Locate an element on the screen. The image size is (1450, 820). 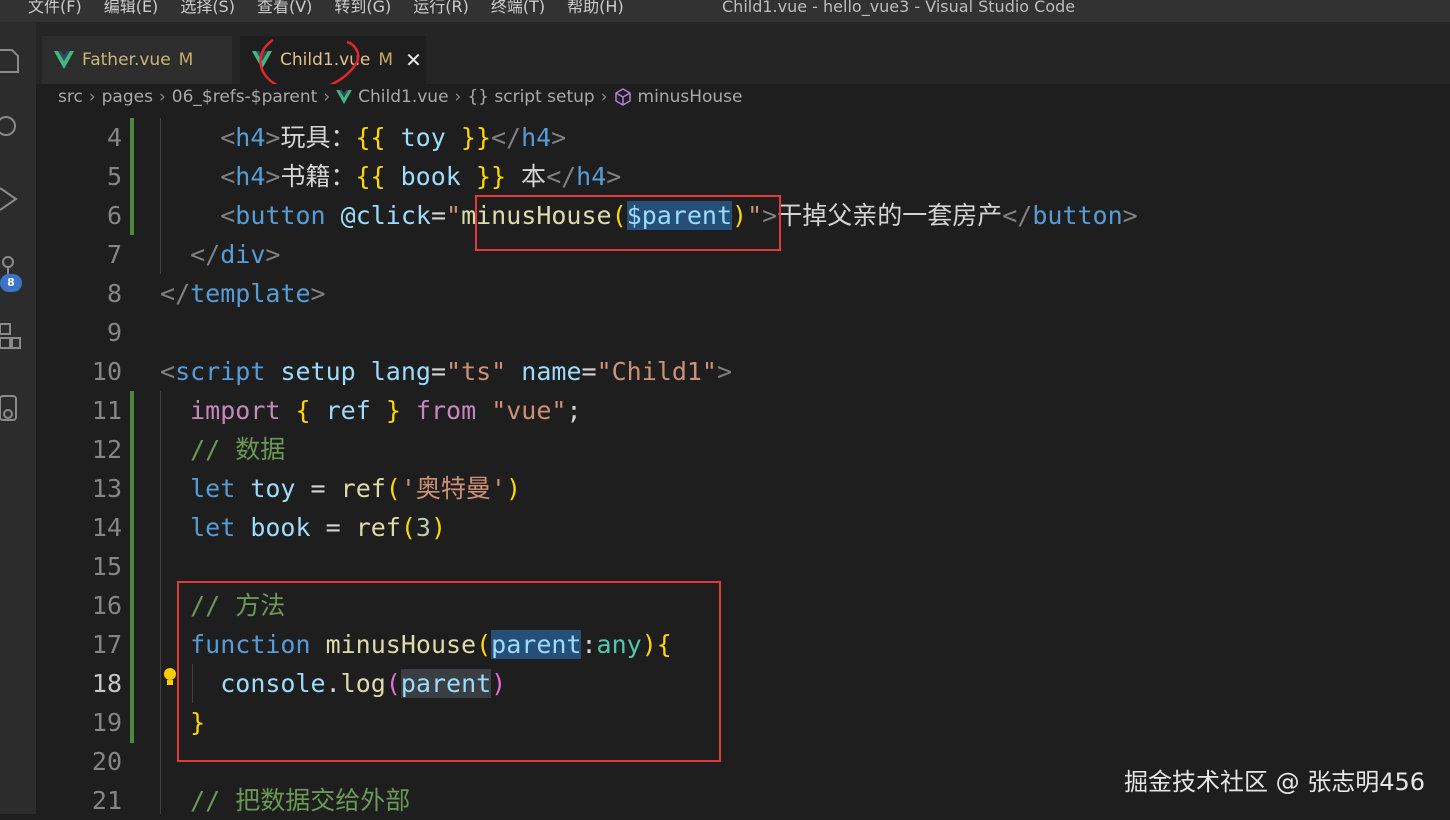
menu-terminal: 终端(T) is located at coordinates (518, 8).